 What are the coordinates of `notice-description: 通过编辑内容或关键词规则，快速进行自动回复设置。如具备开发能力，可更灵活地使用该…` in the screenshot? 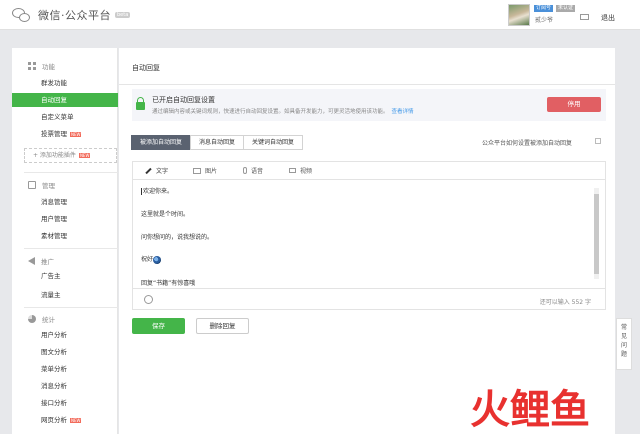 It's located at (283, 111).